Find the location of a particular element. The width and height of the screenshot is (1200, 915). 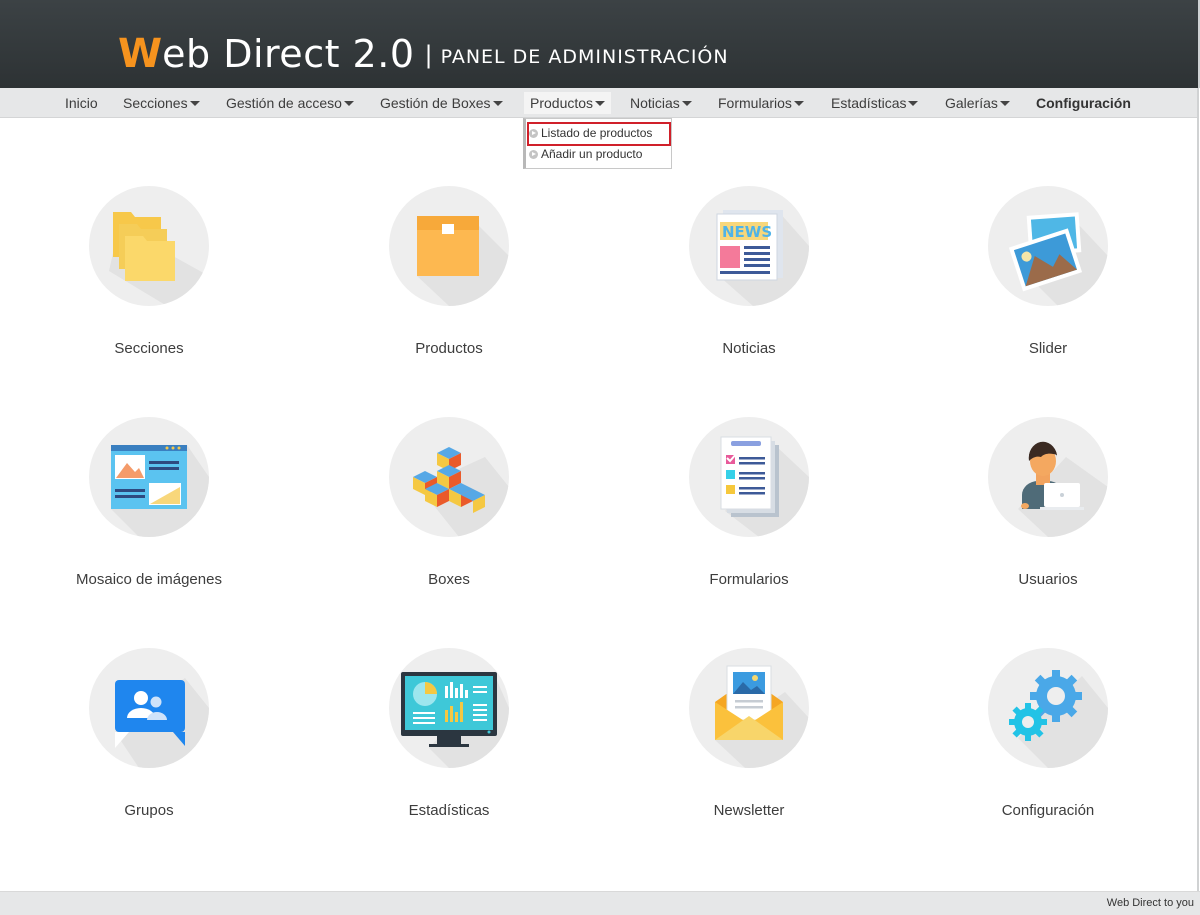

tile-label: Boxes is located at coordinates (449, 579).